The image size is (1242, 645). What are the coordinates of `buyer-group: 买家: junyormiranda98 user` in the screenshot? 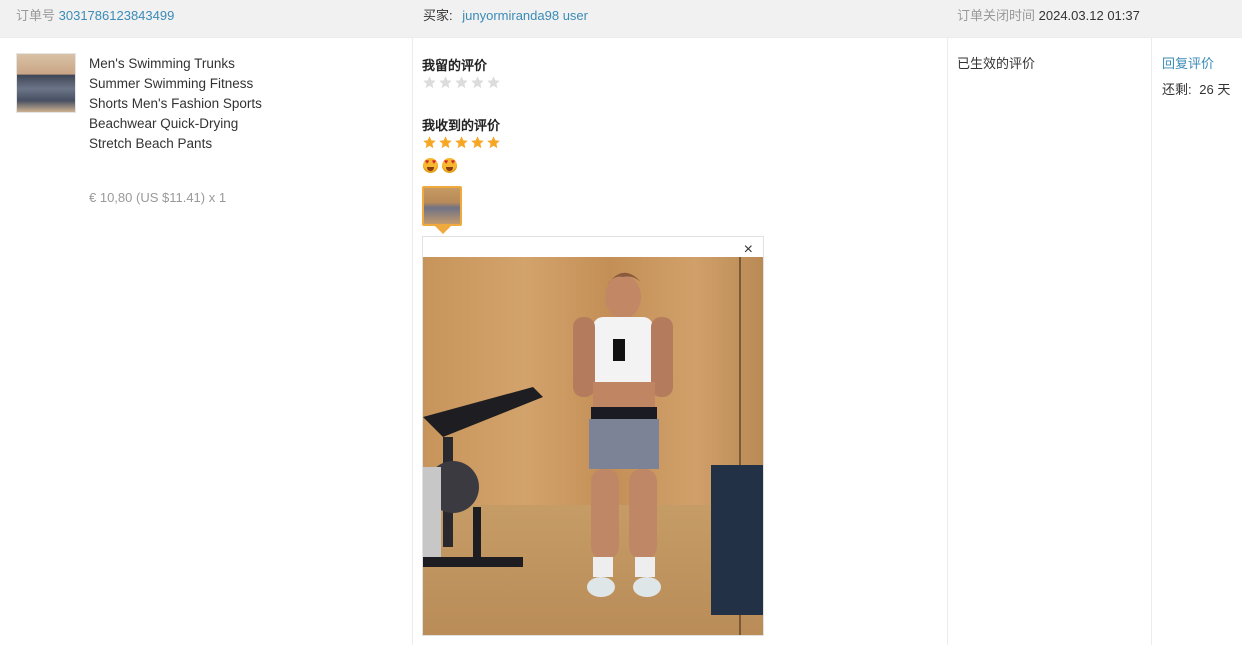 It's located at (505, 14).